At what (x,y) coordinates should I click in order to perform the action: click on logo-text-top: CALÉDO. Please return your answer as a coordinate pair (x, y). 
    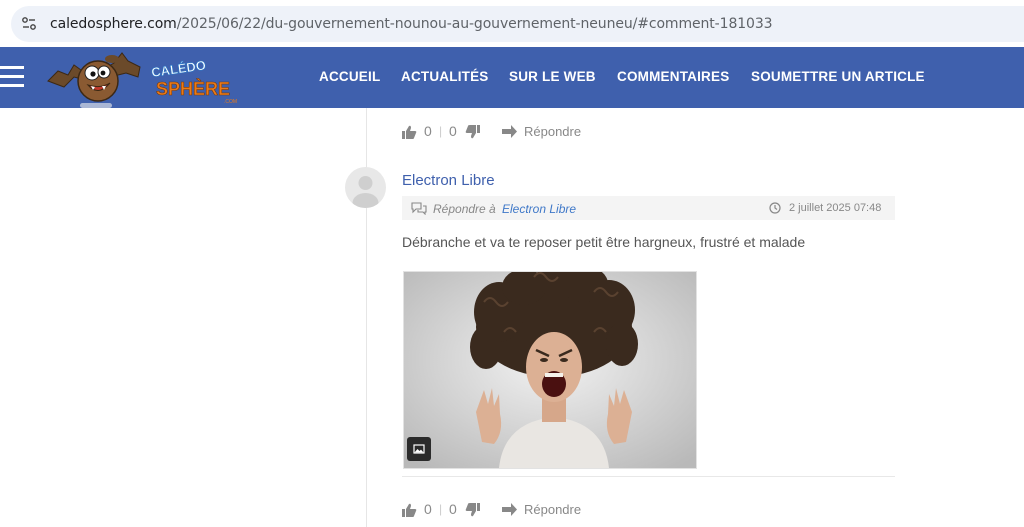
    Looking at the image, I should click on (178, 68).